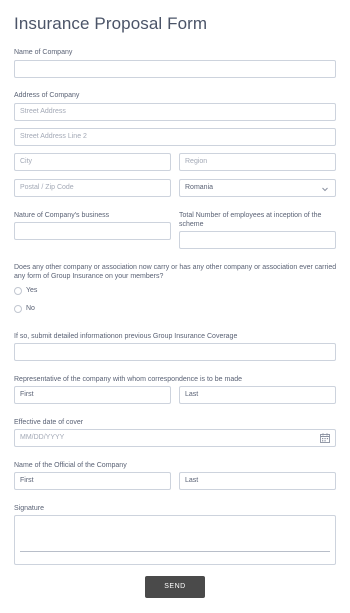  Describe the element at coordinates (92, 395) in the screenshot. I see `representative-first-input: First` at that location.